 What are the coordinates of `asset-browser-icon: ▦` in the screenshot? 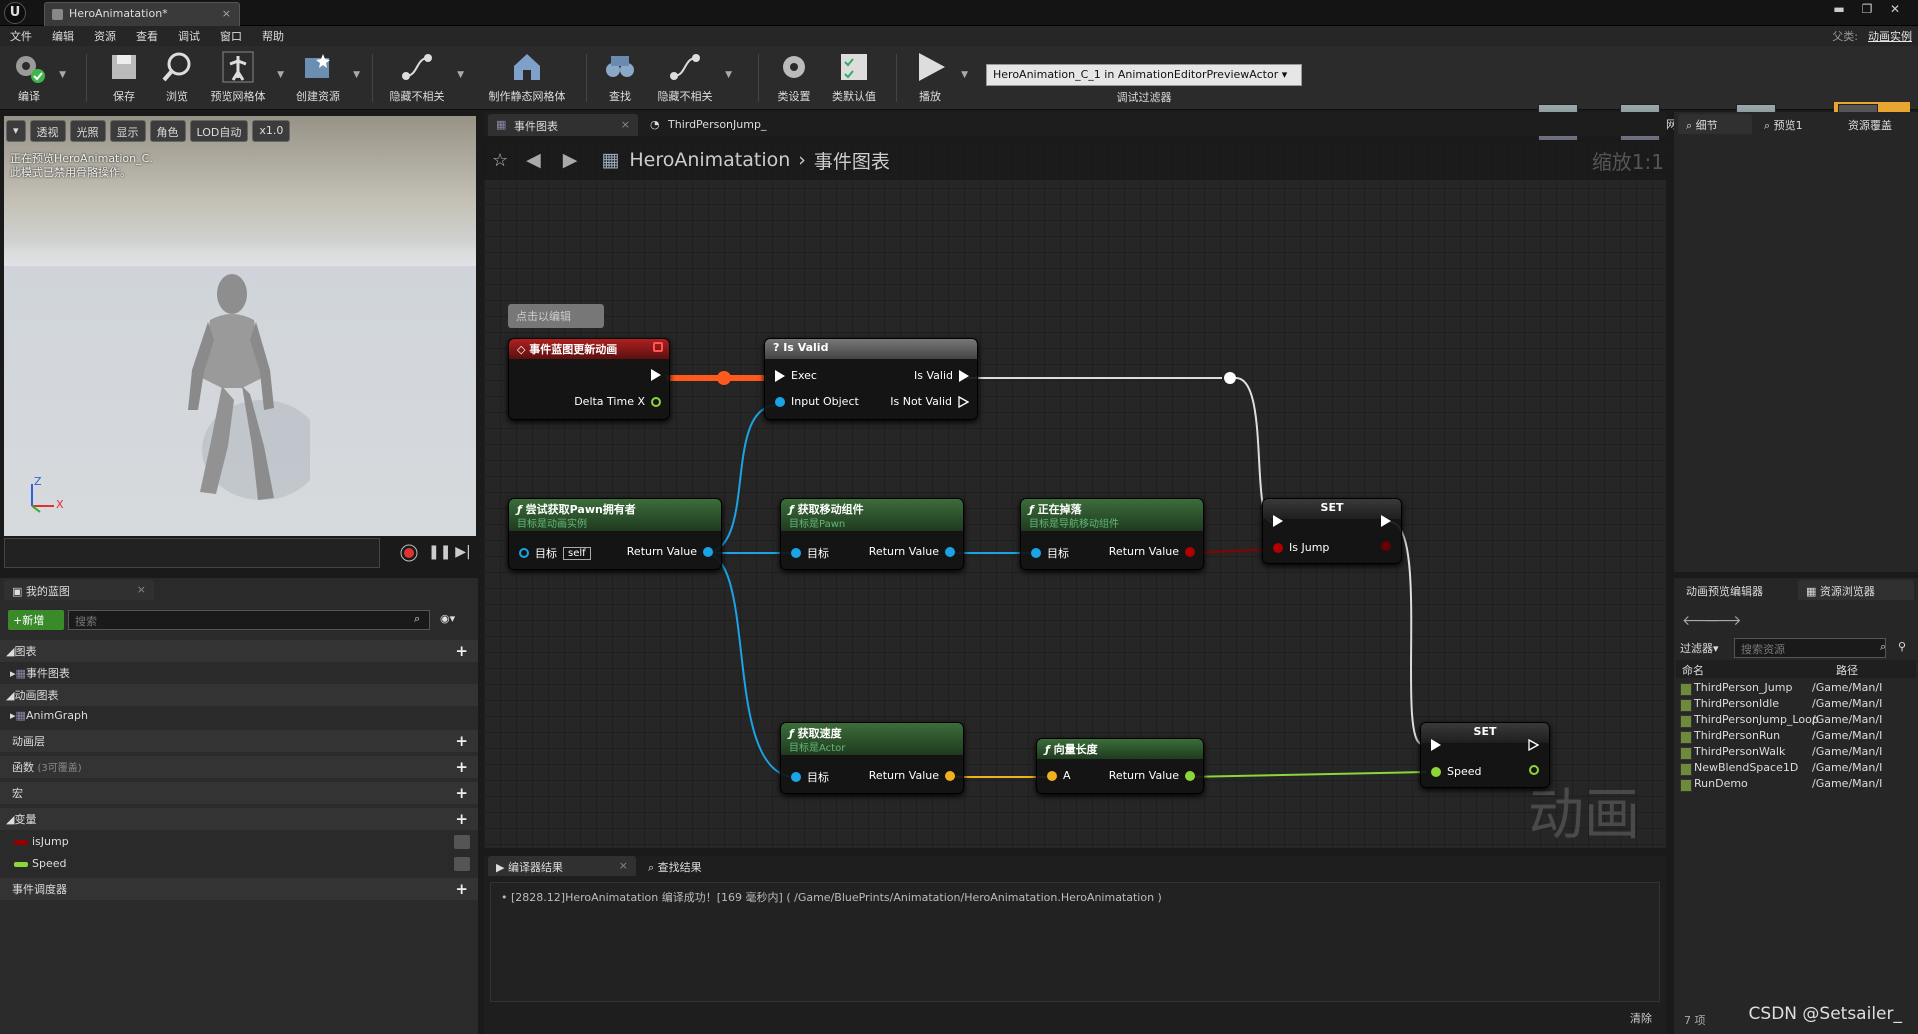 It's located at (1813, 591).